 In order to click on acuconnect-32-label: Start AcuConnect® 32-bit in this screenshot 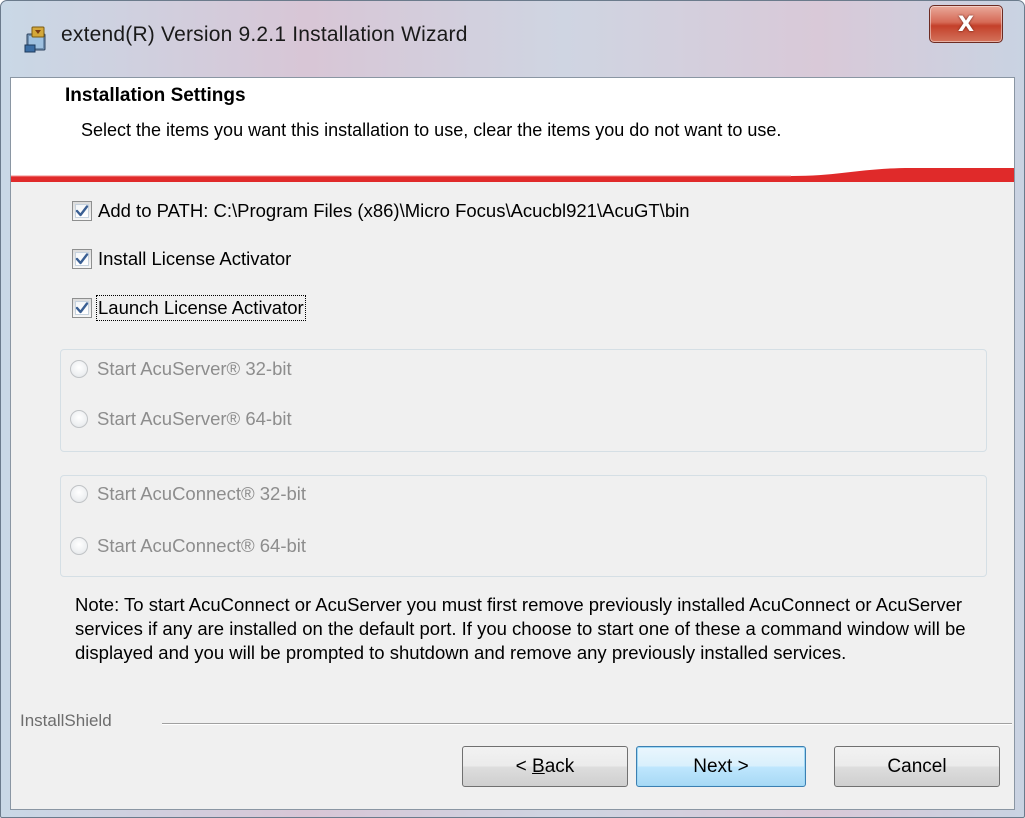, I will do `click(202, 493)`.